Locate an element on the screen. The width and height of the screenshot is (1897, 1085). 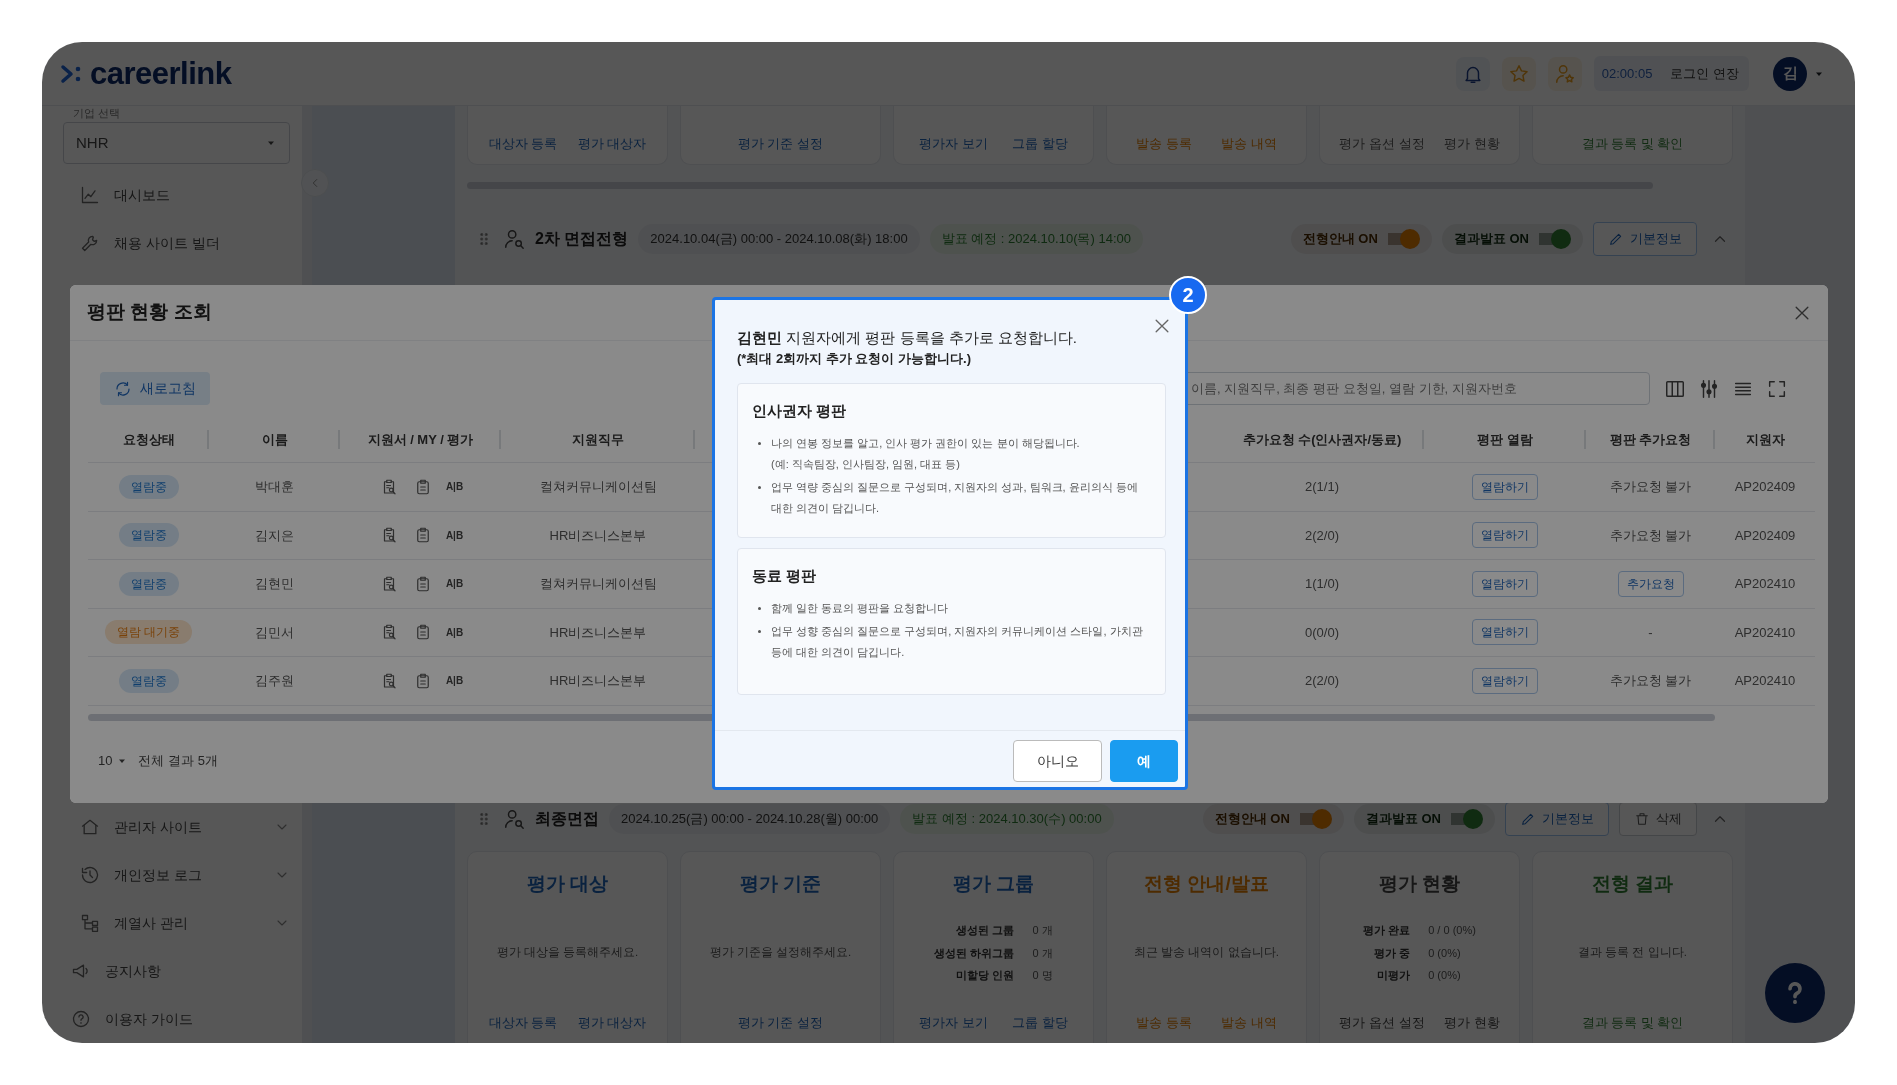
bullet-text: 나의 연봉 정보를 알고, 인사 평가 권한이 있는 분이 해당됩니다. (예: 직속팀장, 인사팀장, 임원, 대표 등) is located at coordinates (925, 453).